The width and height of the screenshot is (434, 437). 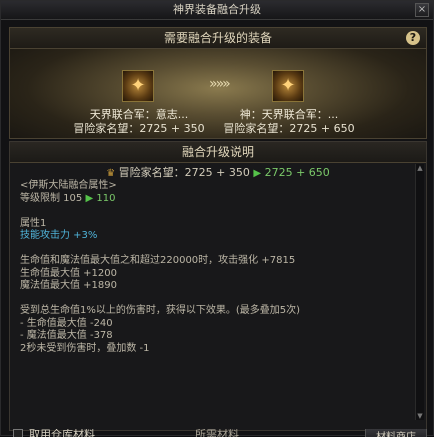 I want to click on scroll-down-icon: ▼, so click(x=420, y=416).